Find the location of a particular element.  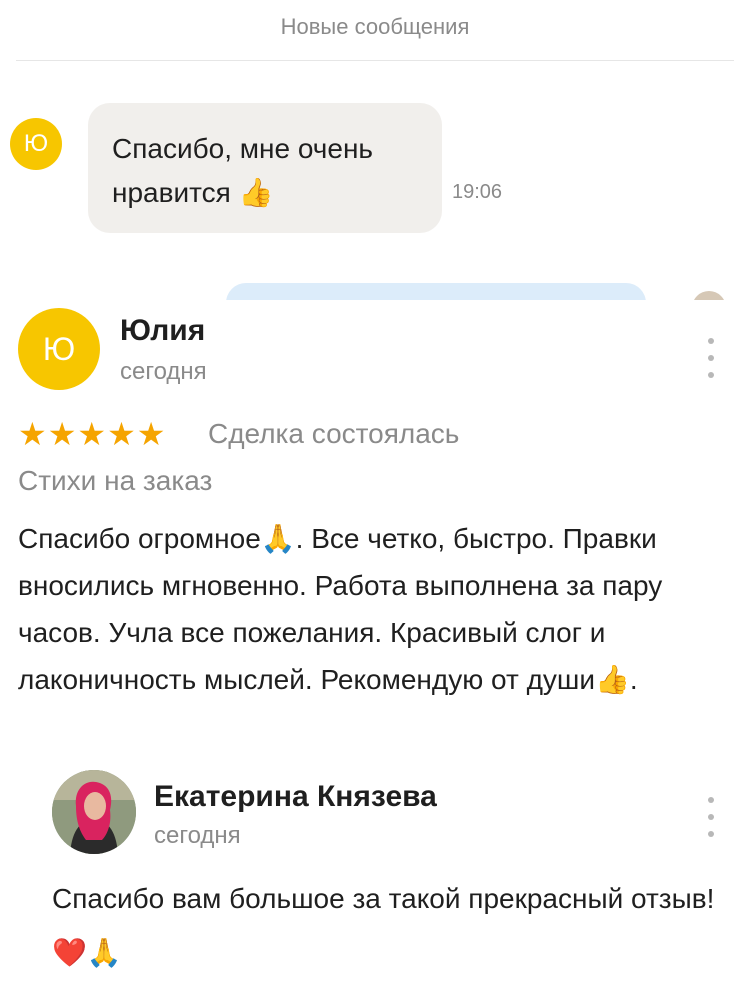

reply-date: сегодня is located at coordinates (197, 835).